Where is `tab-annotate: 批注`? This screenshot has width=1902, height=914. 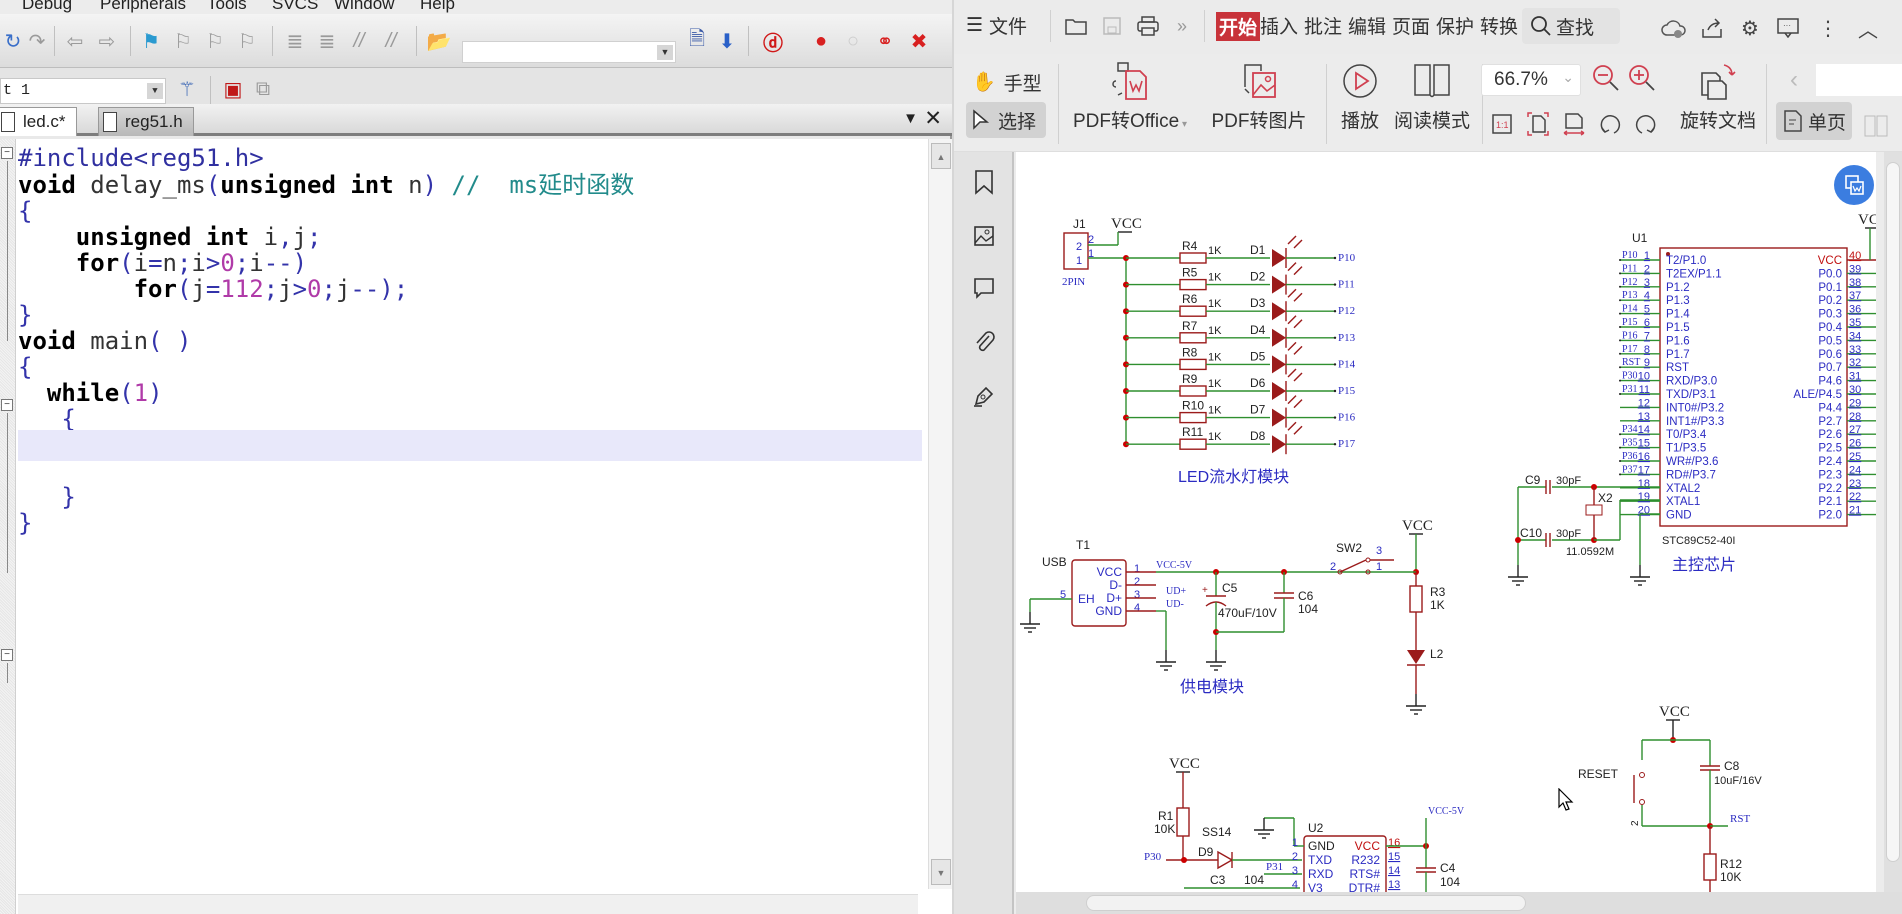
tab-annotate: 批注 is located at coordinates (1323, 25).